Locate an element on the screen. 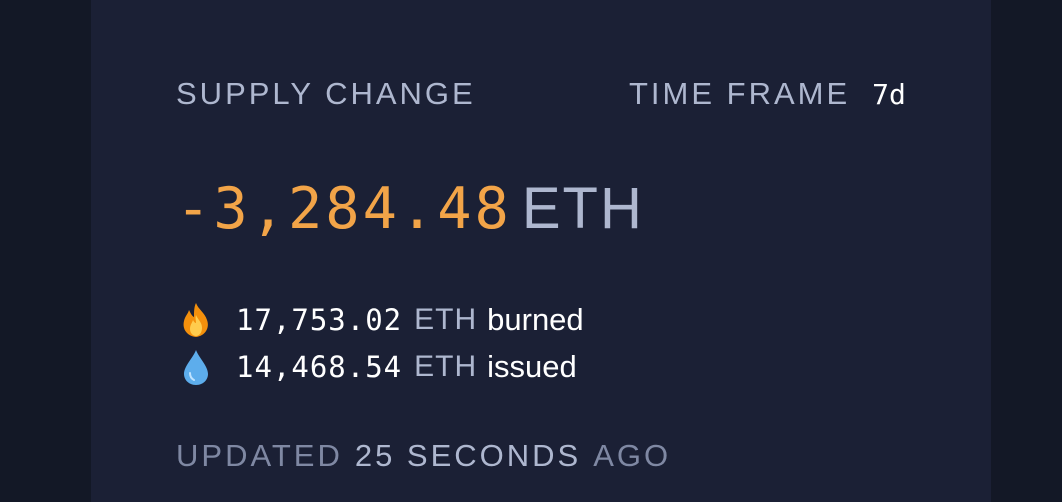 Image resolution: width=1062 pixels, height=502 pixels. burned-row: 17,753.02 ETH burned is located at coordinates (380, 320).